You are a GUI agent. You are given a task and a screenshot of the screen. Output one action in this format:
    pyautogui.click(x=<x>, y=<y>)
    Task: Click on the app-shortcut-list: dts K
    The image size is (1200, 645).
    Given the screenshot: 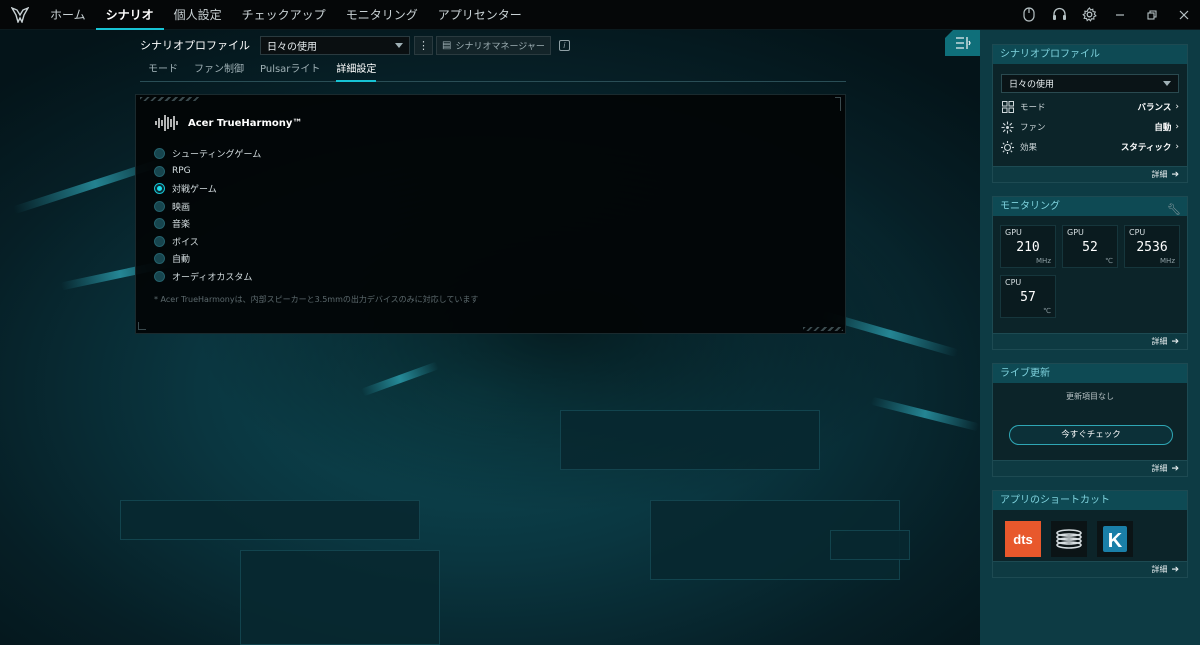 What is the action you would take?
    pyautogui.click(x=1074, y=539)
    